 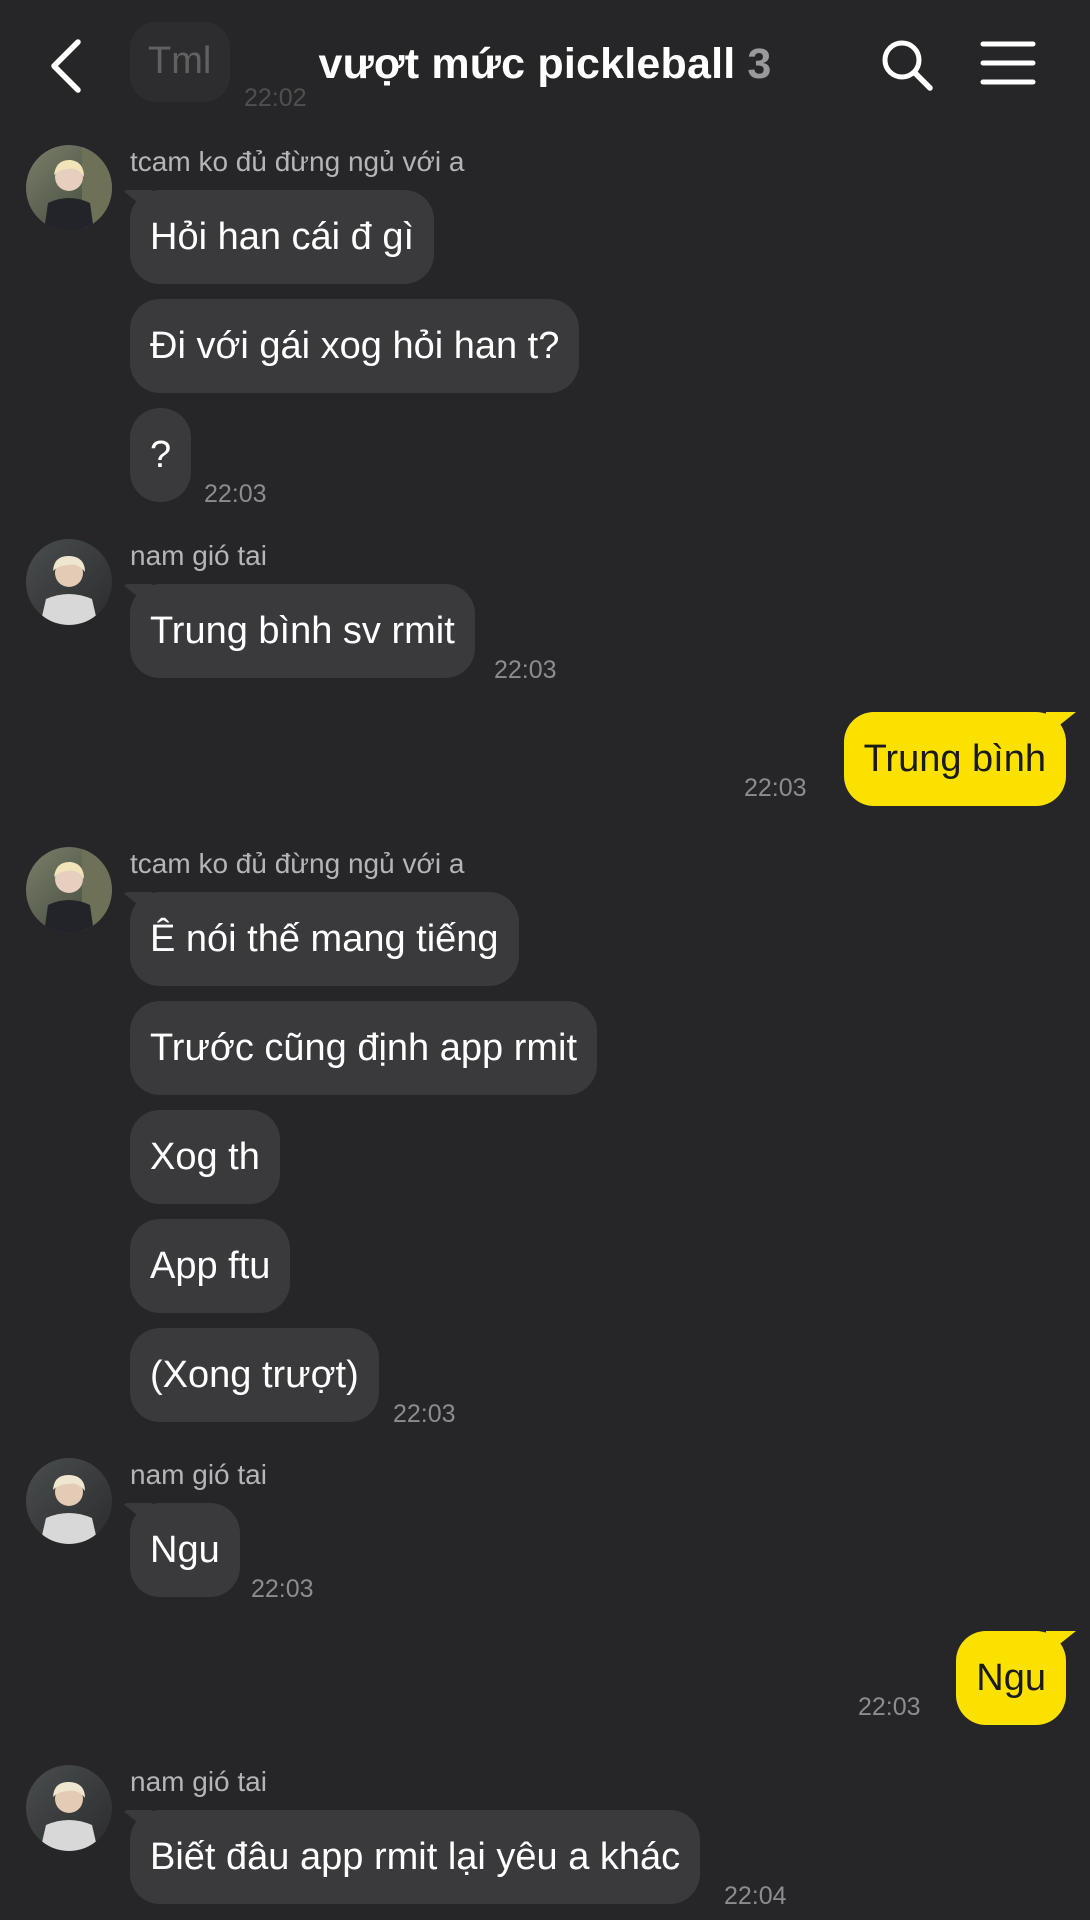 I want to click on message-bubble: Đi với gái xog hỏi han t?, so click(x=355, y=346).